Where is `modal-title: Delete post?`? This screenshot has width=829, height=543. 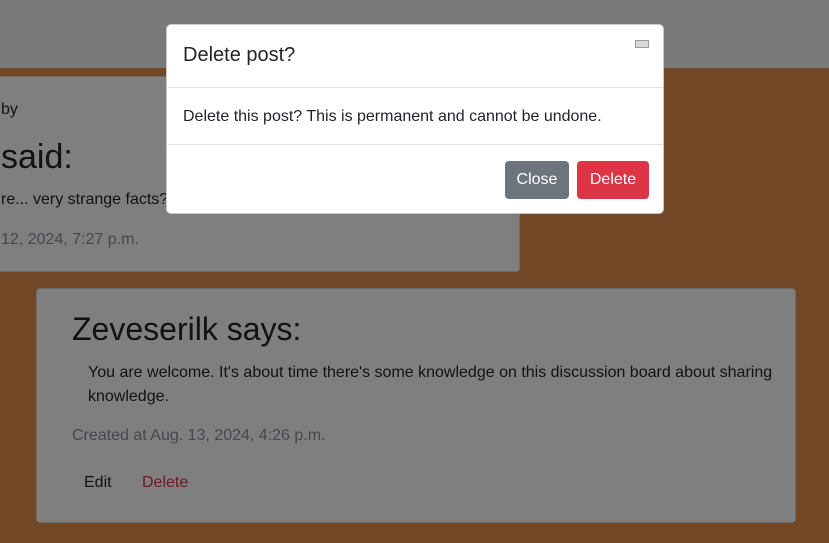
modal-title: Delete post? is located at coordinates (239, 55).